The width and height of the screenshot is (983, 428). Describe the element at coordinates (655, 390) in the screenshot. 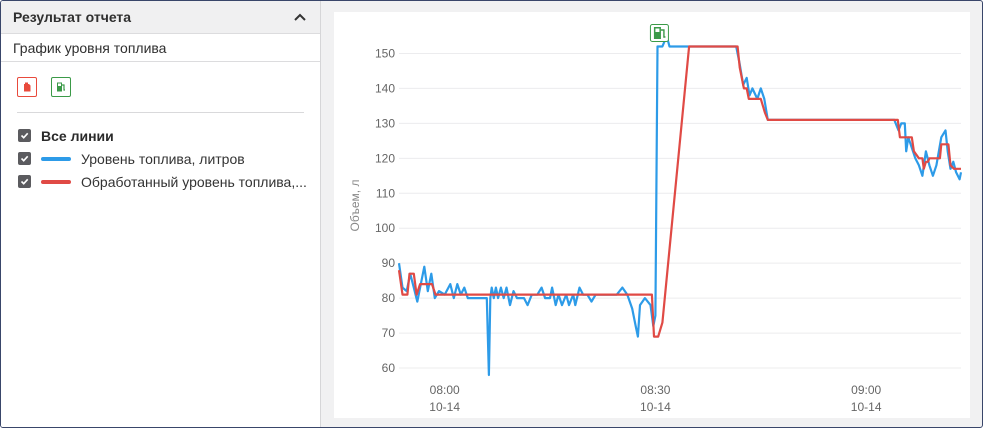

I see `x-tick-label: 08:30` at that location.